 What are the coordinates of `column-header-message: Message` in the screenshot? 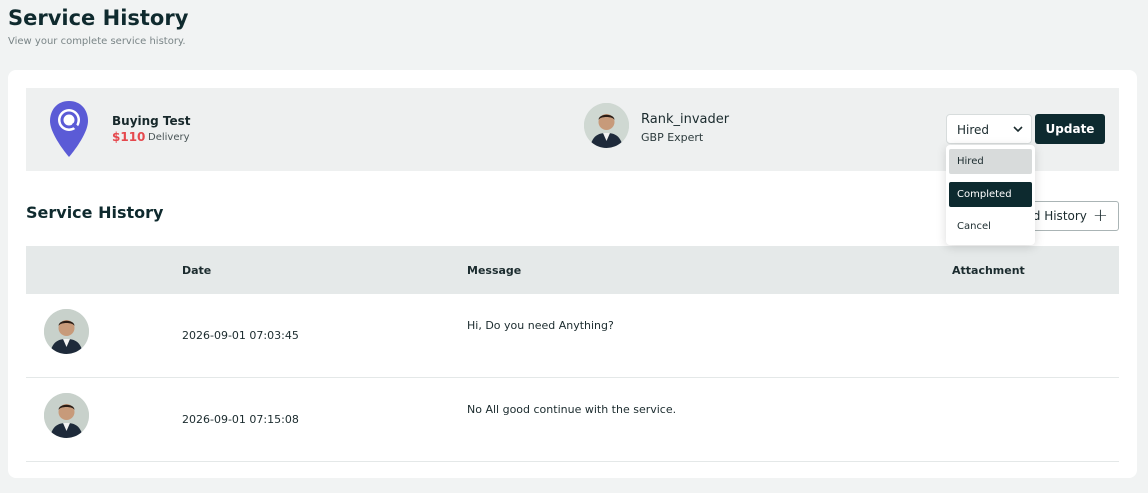 It's located at (494, 270).